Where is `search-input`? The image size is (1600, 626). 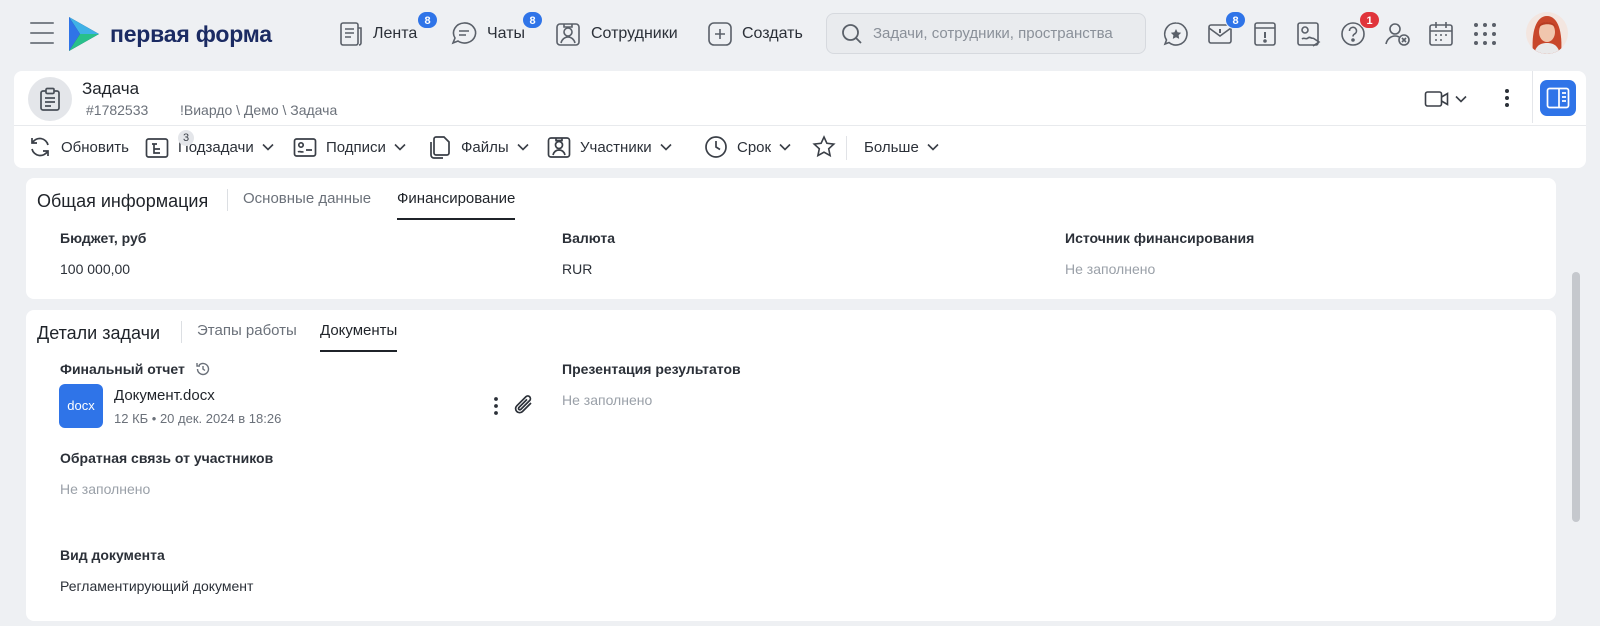
search-input is located at coordinates (1003, 33).